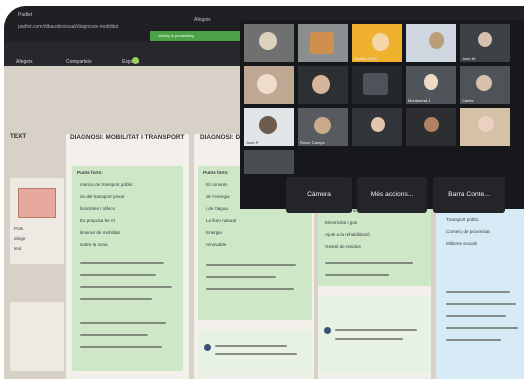 This screenshot has width=524, height=379. What do you see at coordinates (217, 208) in the screenshot?
I see `card-text: i de l'aigua` at bounding box center [217, 208].